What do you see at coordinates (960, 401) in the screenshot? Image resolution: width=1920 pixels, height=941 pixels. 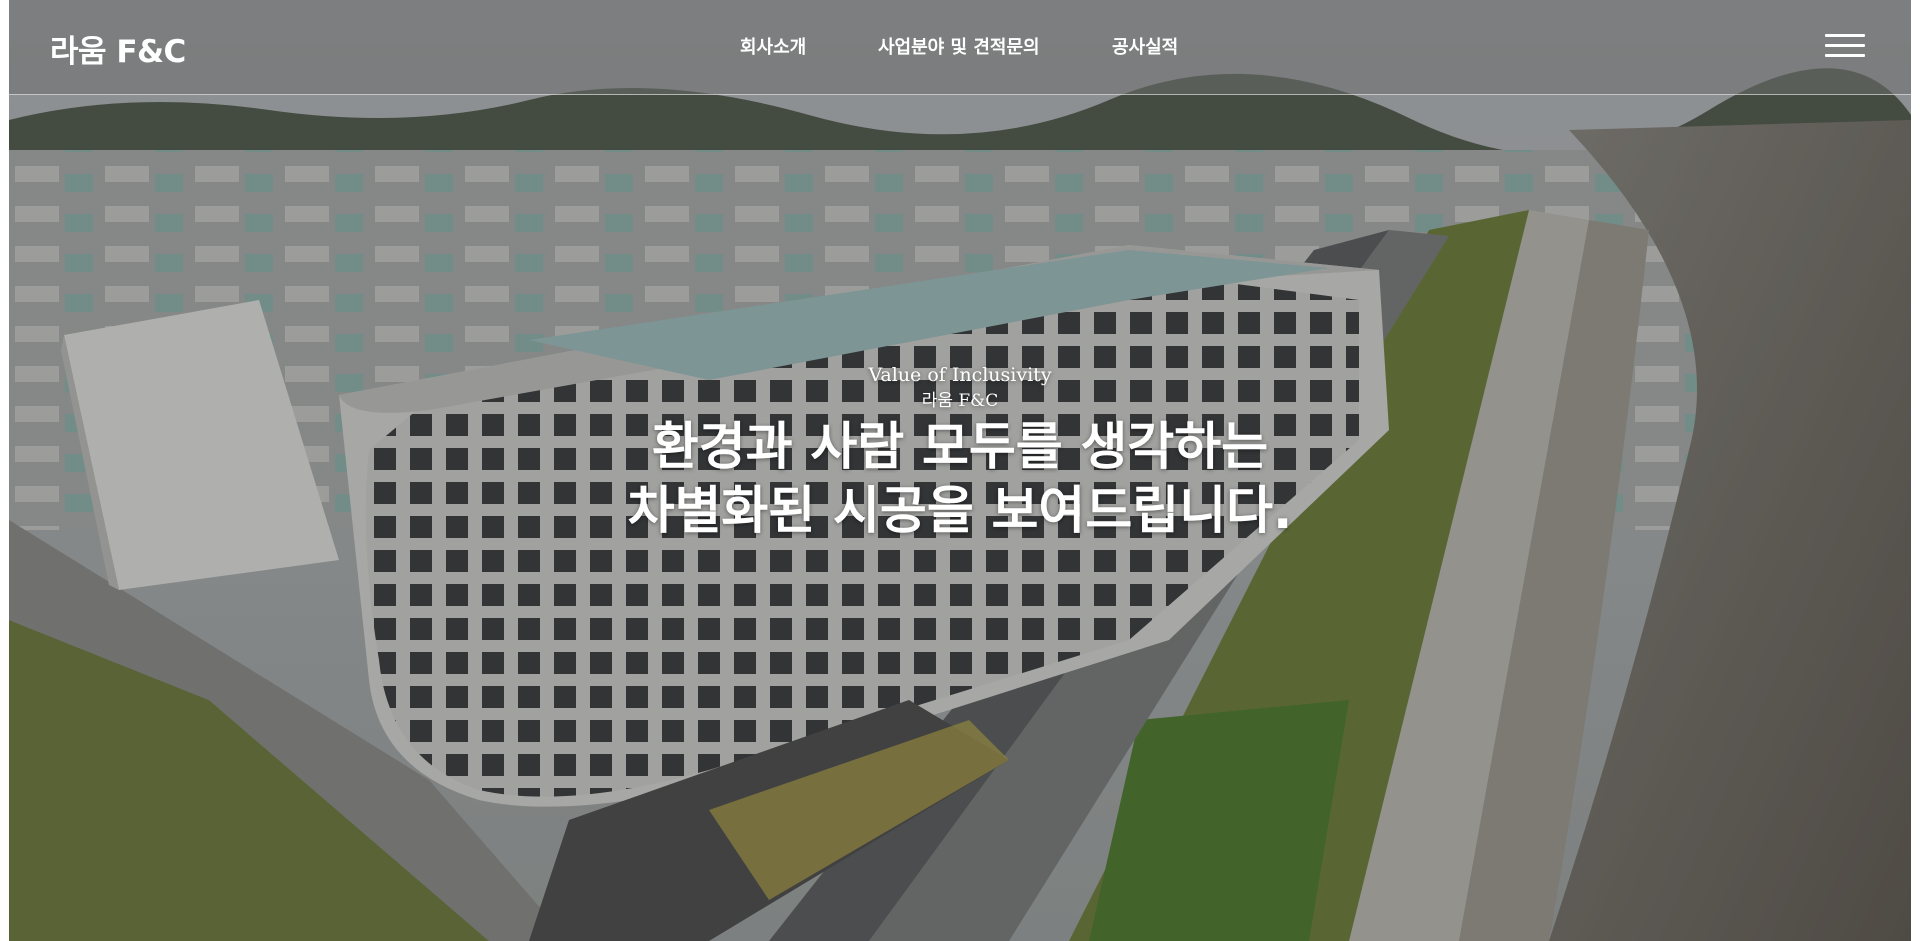 I see `hero-brand: 라움 F&C` at bounding box center [960, 401].